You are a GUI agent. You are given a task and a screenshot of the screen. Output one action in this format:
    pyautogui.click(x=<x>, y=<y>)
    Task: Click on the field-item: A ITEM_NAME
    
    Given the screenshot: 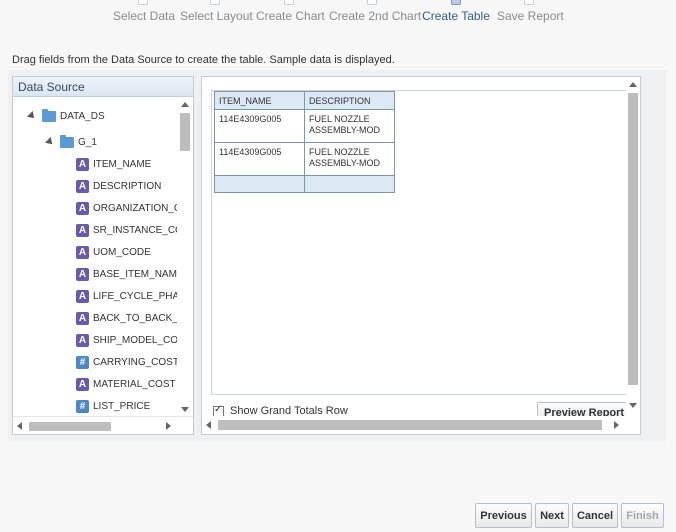 What is the action you would take?
    pyautogui.click(x=113, y=164)
    